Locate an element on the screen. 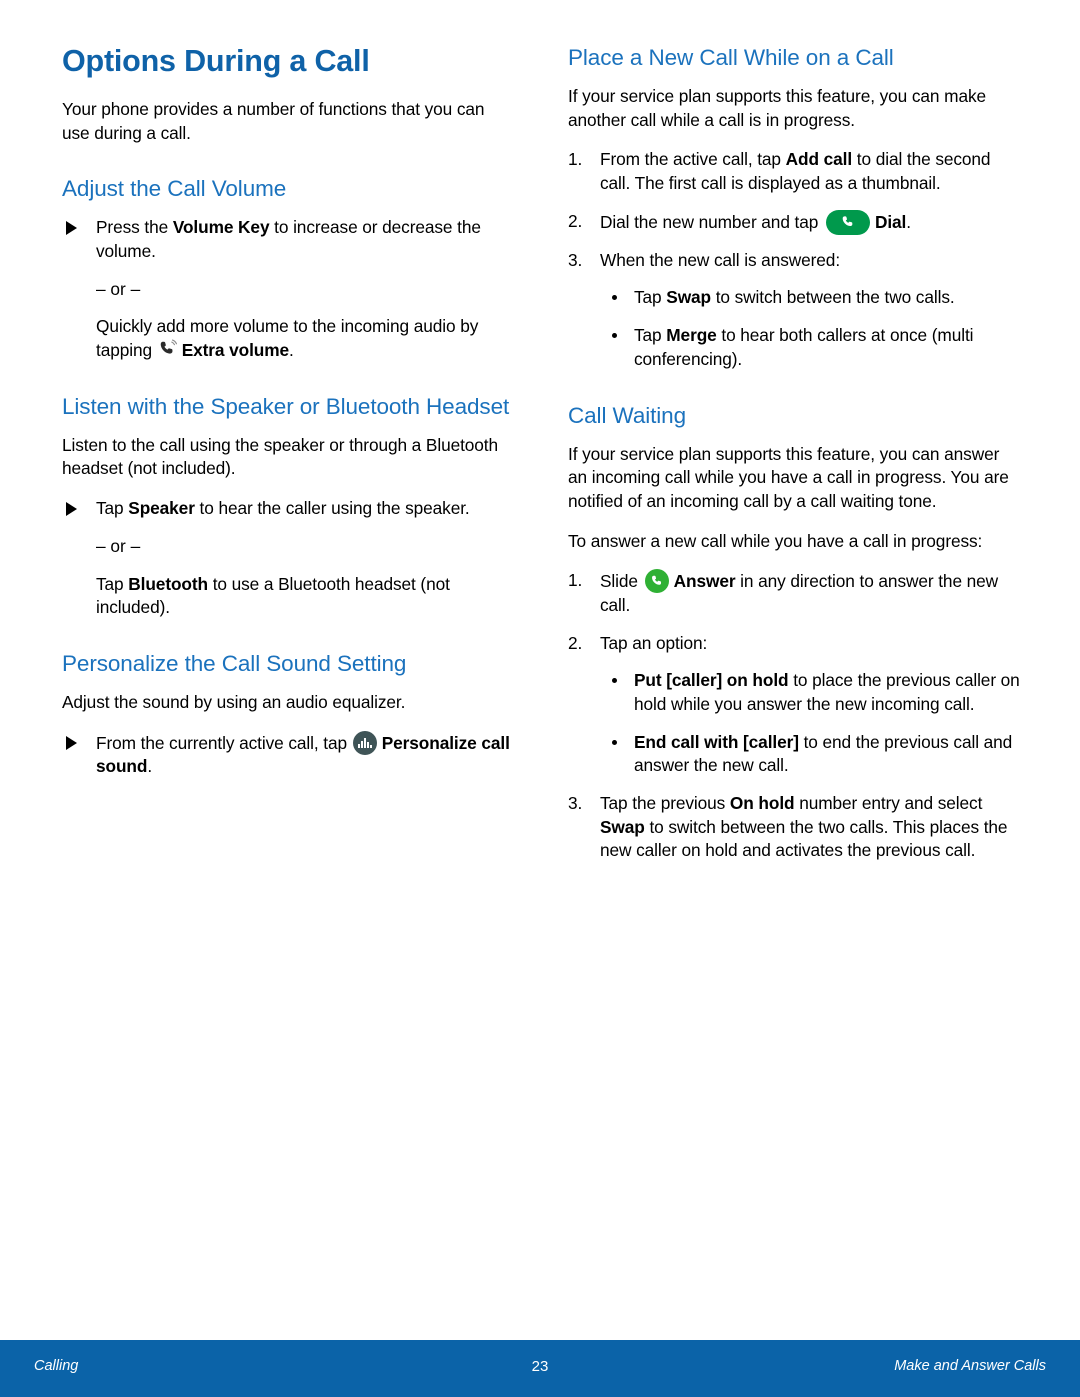 This screenshot has height=1397, width=1080. footer-inner: Calling 23 Make and Answer Calls is located at coordinates (540, 1368).